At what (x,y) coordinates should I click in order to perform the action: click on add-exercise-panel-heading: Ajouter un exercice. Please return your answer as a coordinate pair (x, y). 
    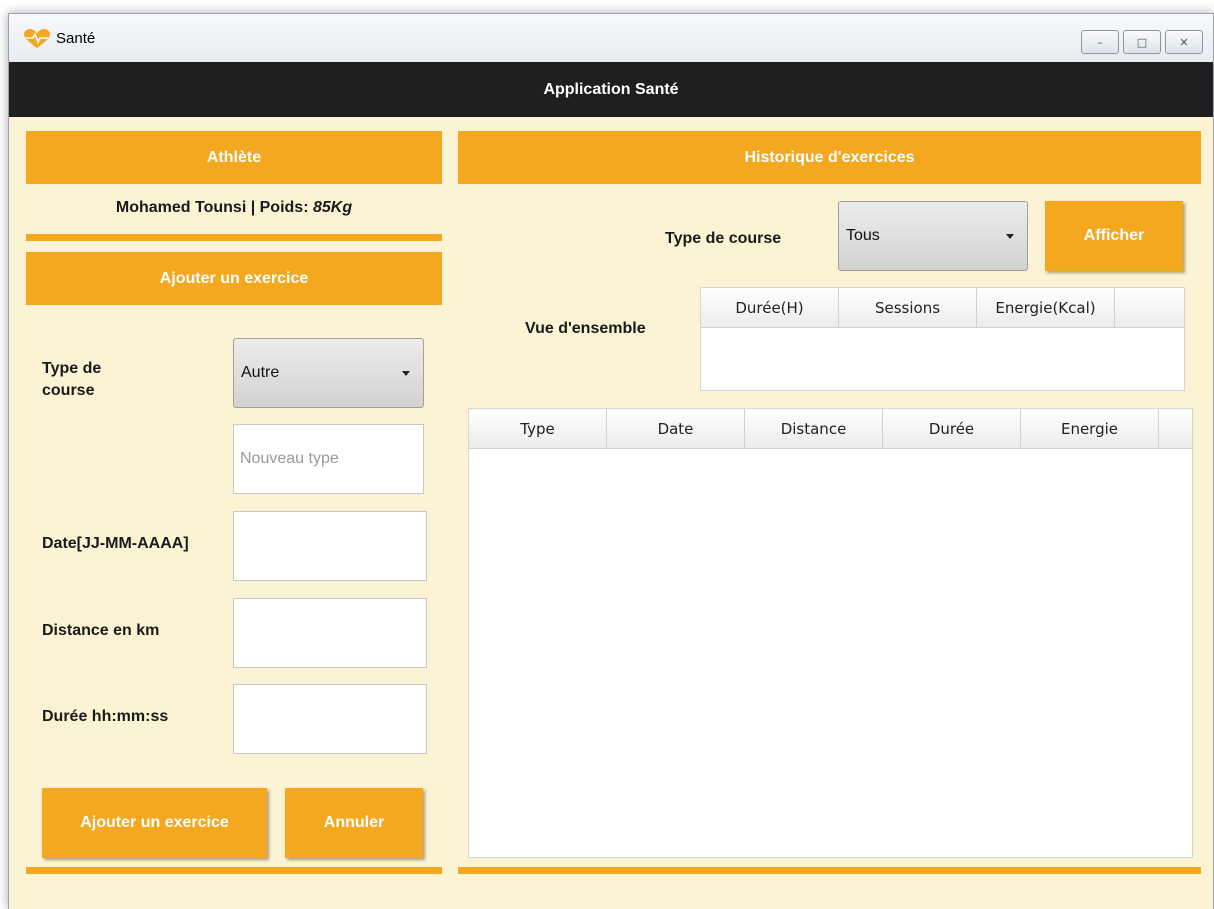
    Looking at the image, I should click on (234, 278).